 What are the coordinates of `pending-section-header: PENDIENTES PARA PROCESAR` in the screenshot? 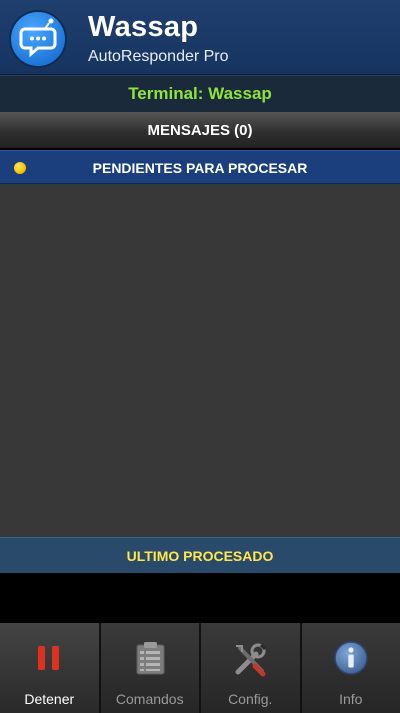 It's located at (200, 167).